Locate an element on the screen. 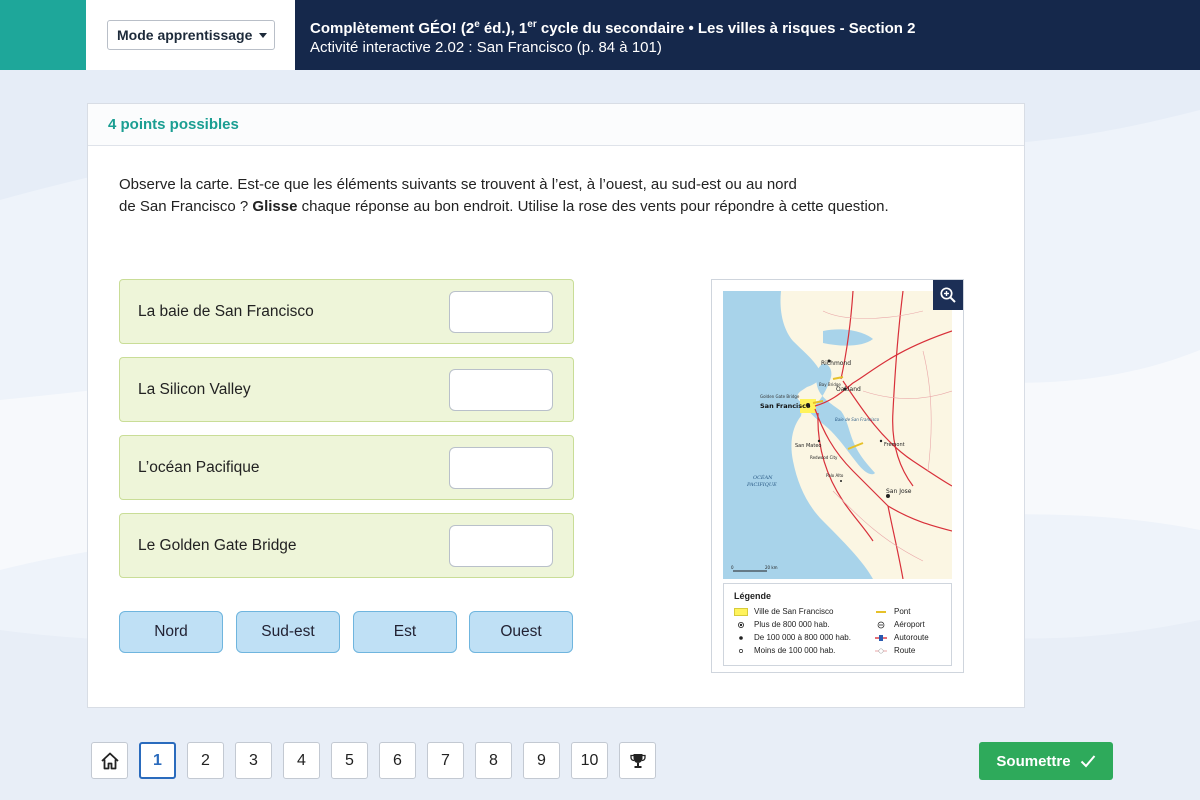 This screenshot has width=1200, height=800. page-button-4: 4 is located at coordinates (301, 760).